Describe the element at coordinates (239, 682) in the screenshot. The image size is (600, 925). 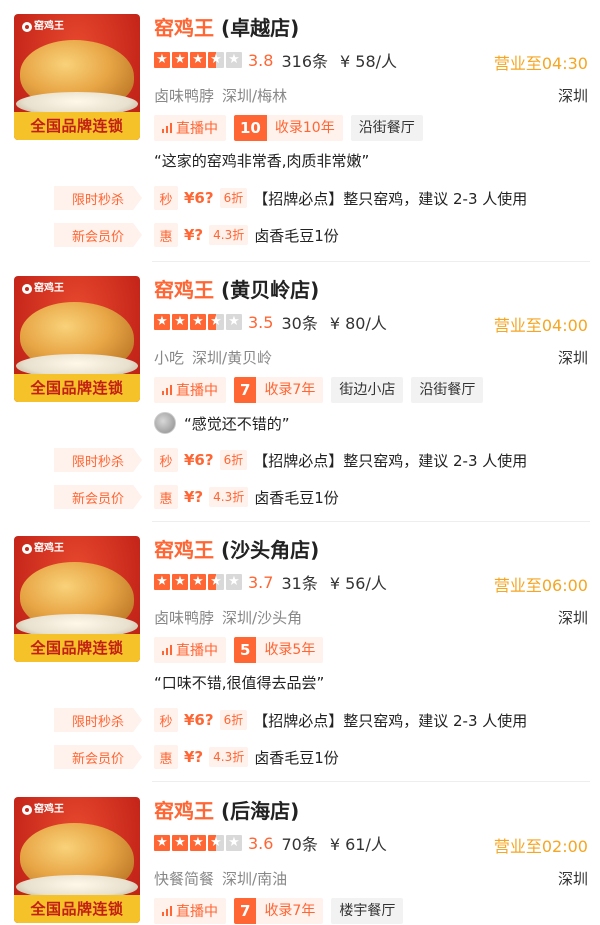
I see `review-quote: “口味不错,很值得去品尝”` at that location.